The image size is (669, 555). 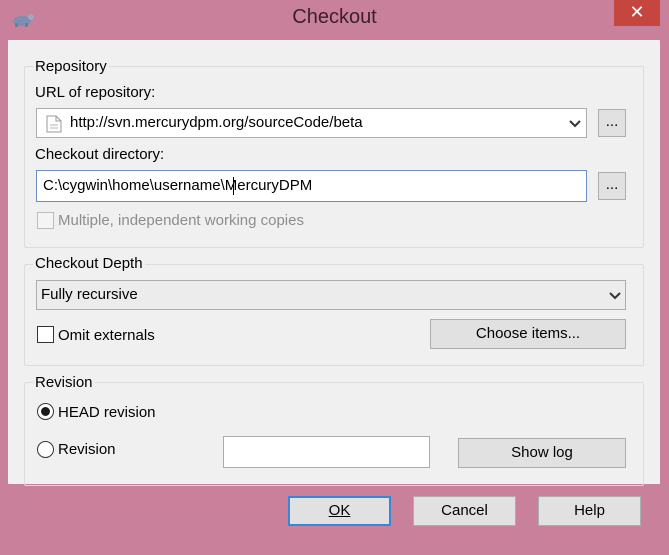 What do you see at coordinates (64, 382) in the screenshot?
I see `revision-group-label: Revision` at bounding box center [64, 382].